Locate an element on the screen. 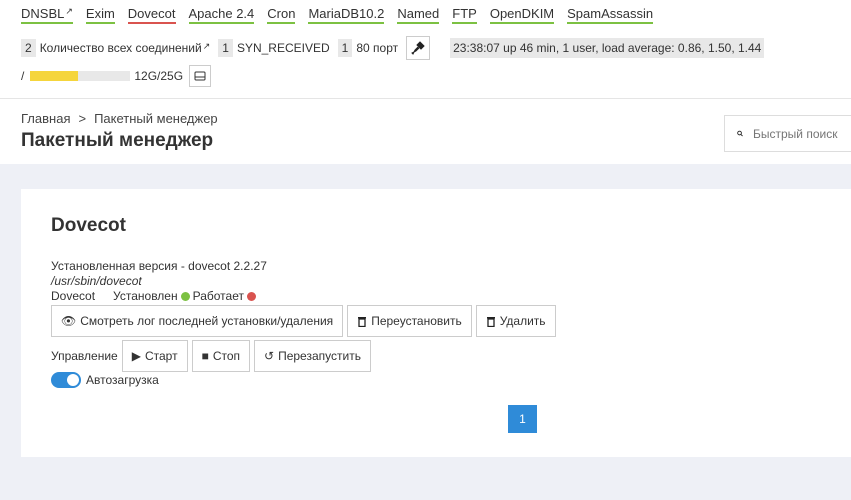 This screenshot has height=500, width=851. syn-label: SYN_RECEIVED is located at coordinates (283, 48).